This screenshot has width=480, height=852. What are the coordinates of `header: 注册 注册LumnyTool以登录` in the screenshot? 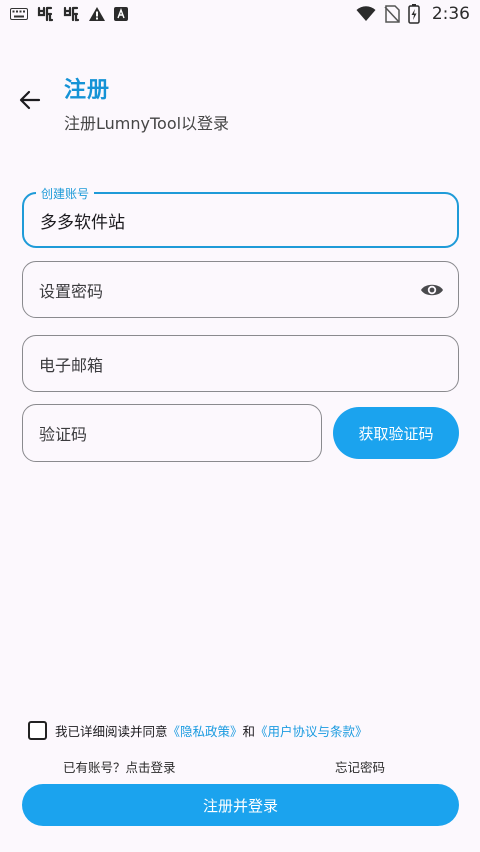 It's located at (146, 103).